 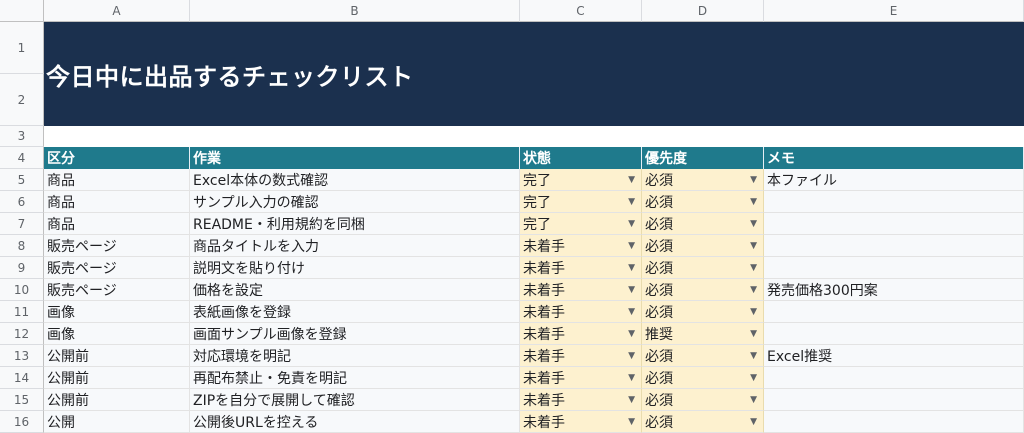 What do you see at coordinates (117, 11) in the screenshot?
I see `column-header-a: A` at bounding box center [117, 11].